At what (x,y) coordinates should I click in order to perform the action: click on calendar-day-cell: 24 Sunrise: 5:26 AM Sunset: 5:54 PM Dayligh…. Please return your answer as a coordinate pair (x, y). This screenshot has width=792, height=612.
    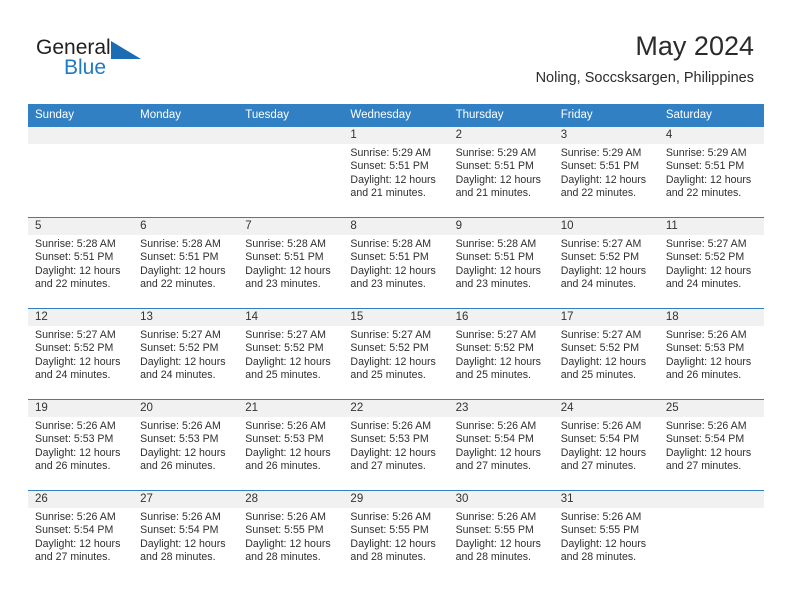
    Looking at the image, I should click on (606, 445).